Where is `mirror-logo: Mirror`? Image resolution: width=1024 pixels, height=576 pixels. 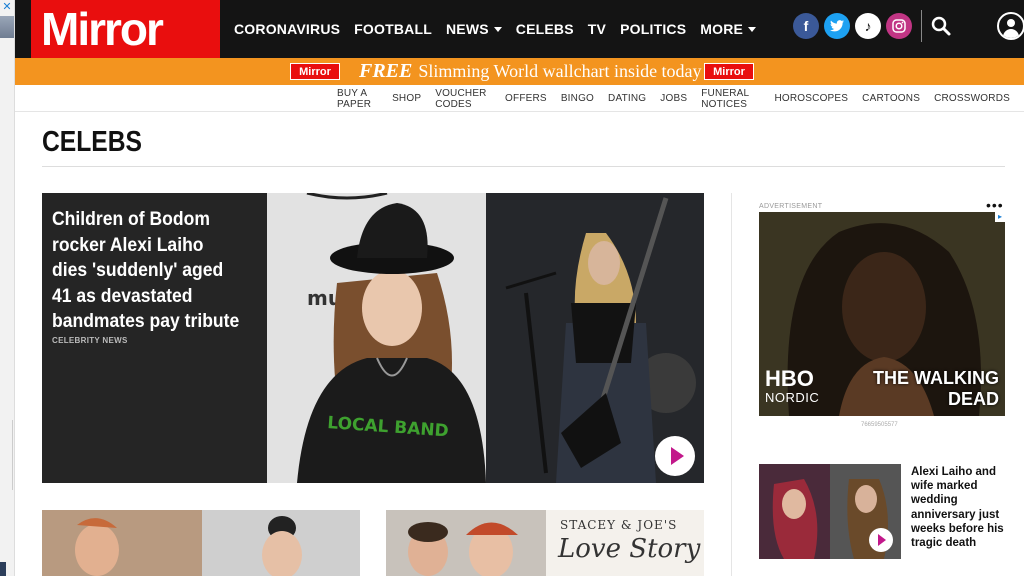 mirror-logo: Mirror is located at coordinates (125, 29).